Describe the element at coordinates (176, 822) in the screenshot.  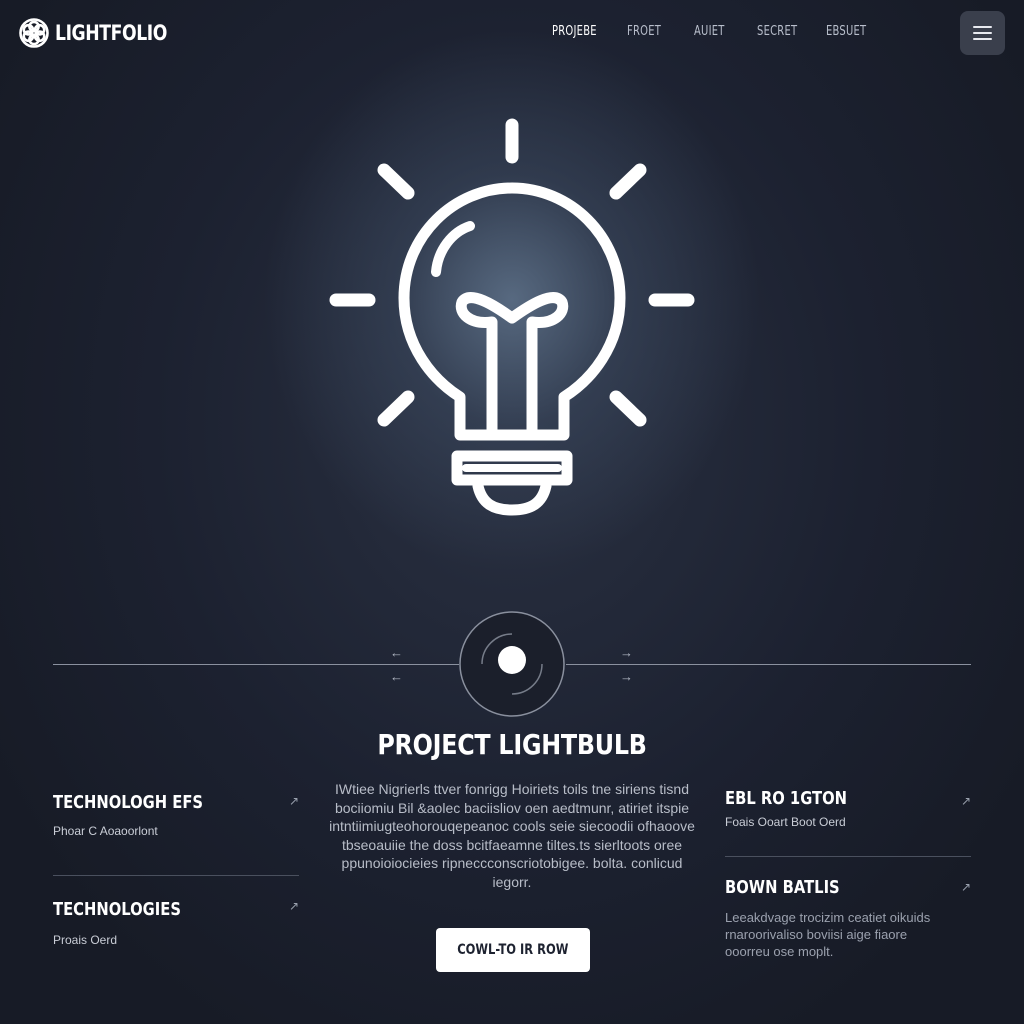
I see `card-technology-efs: TECHNOLOGH EFS Phoar C Aoaoorlont ↗` at that location.